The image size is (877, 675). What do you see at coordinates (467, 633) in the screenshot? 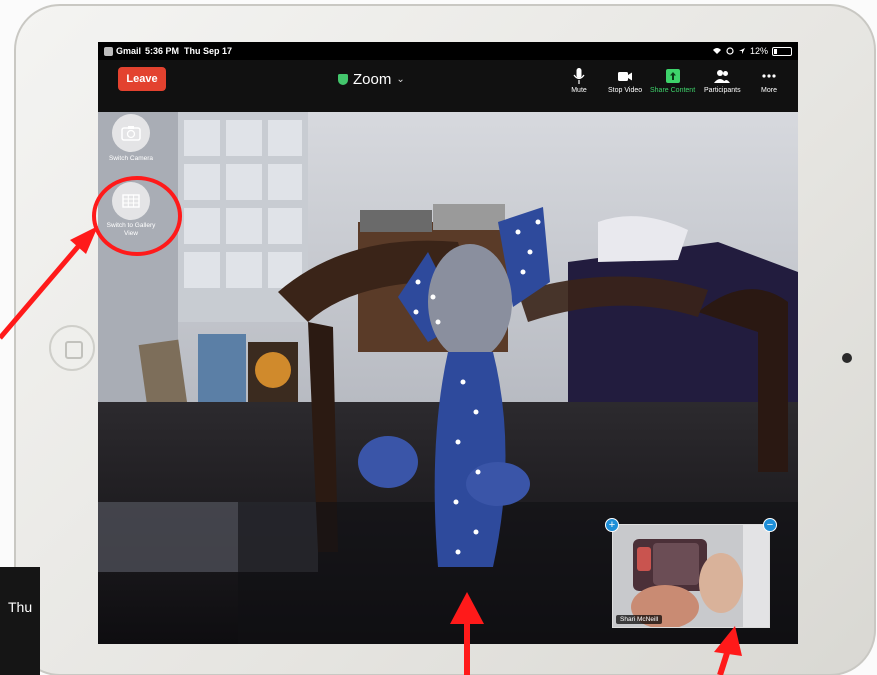
I see `arrow-to-main-video` at bounding box center [467, 633].